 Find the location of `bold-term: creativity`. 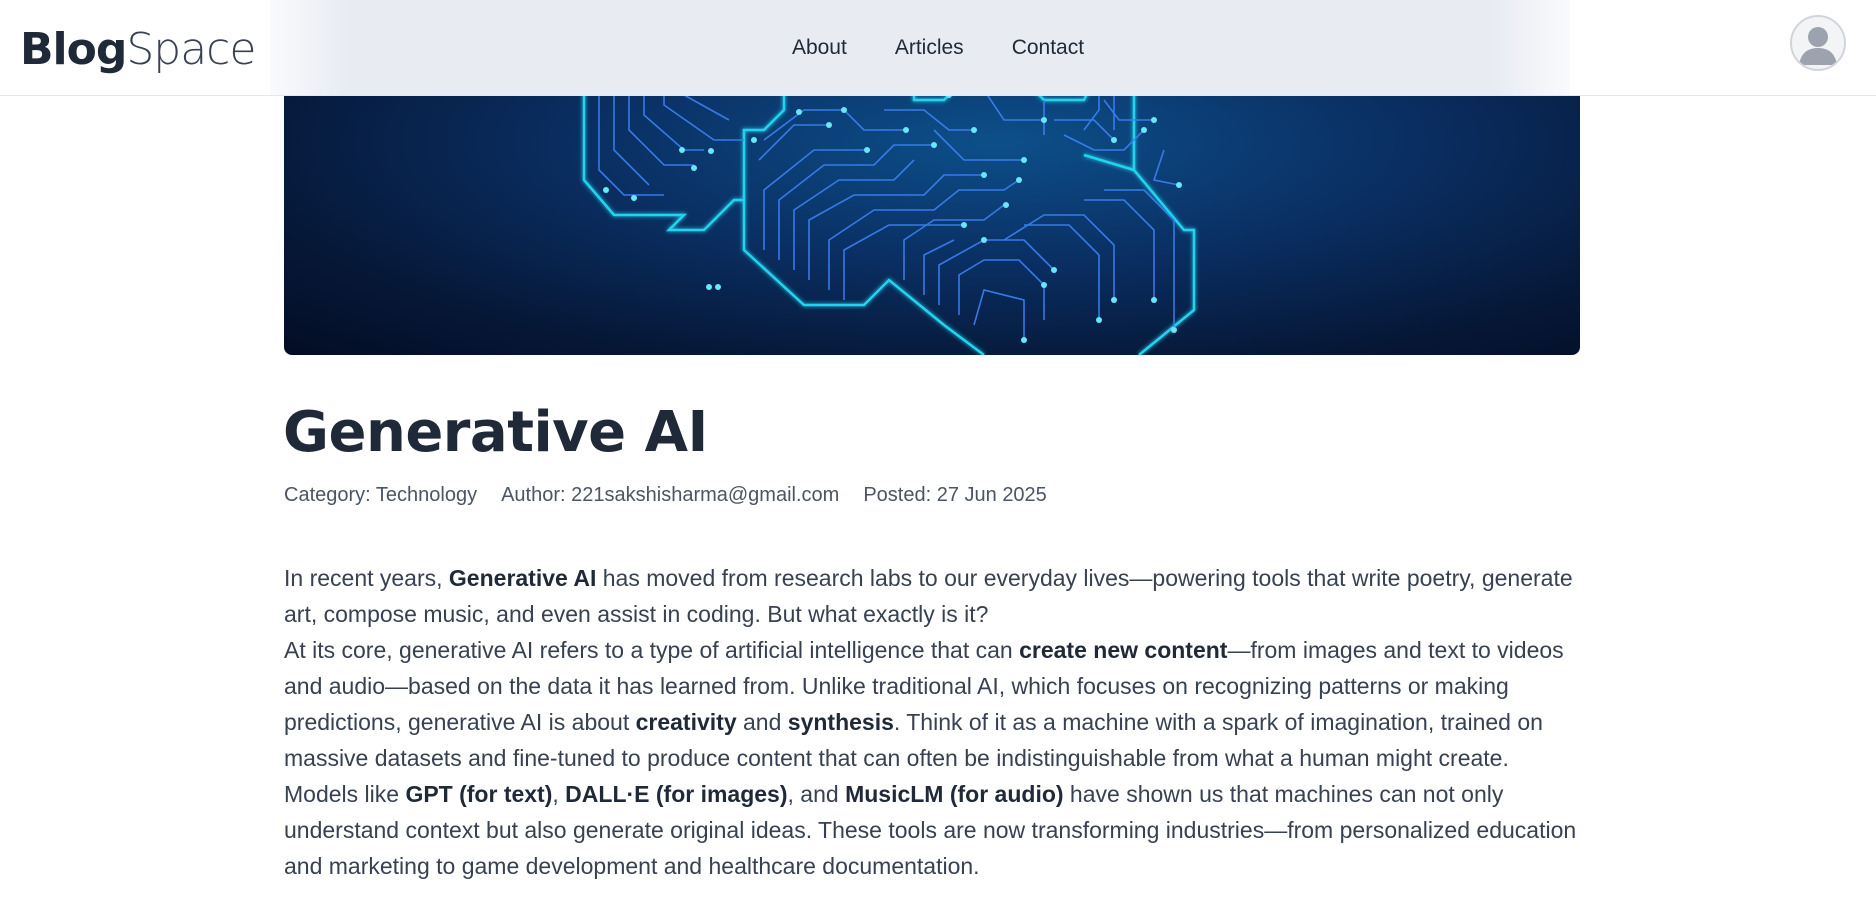

bold-term: creativity is located at coordinates (686, 722).